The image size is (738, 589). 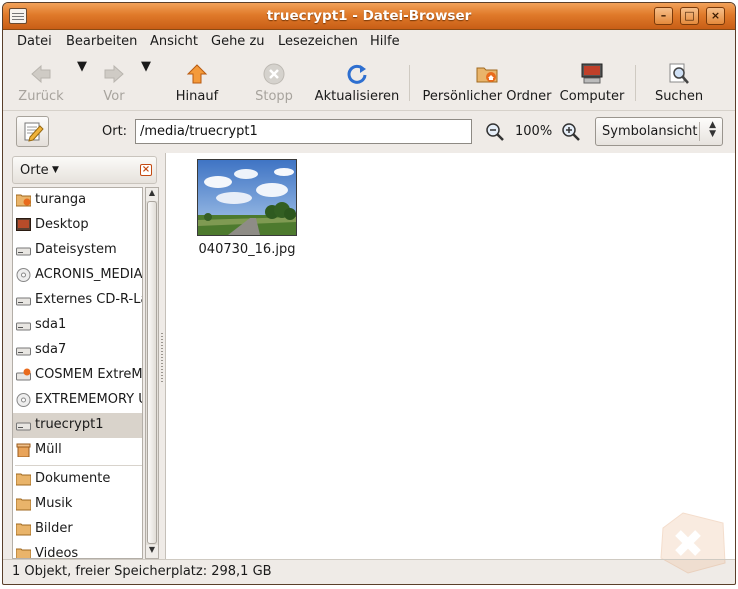 I want to click on sidebar-item-sda7: sda7, so click(x=77, y=350).